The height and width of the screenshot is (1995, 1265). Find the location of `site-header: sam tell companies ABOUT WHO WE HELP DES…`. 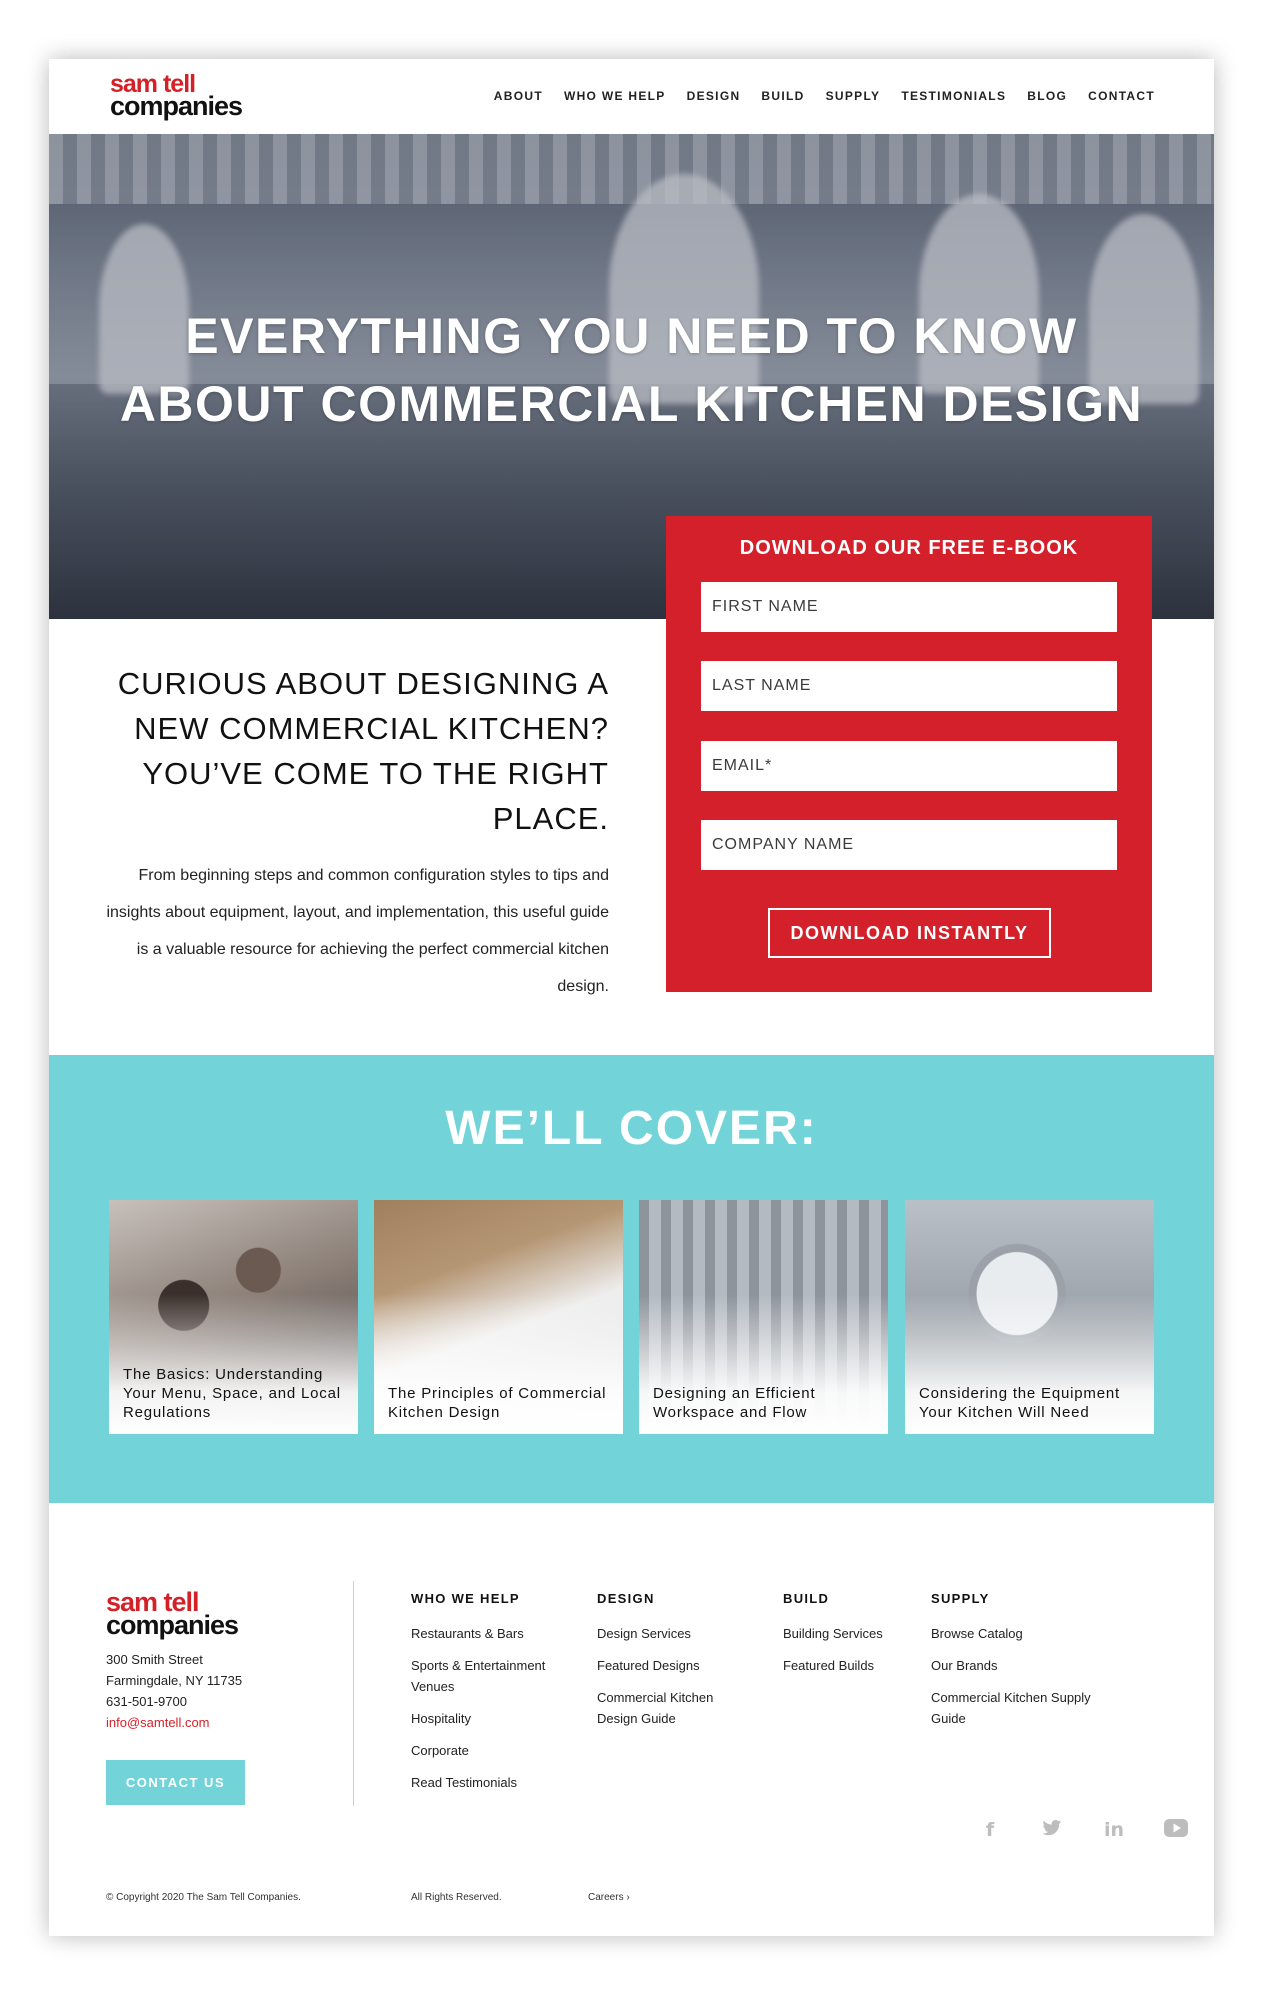

site-header: sam tell companies ABOUT WHO WE HELP DES… is located at coordinates (631, 96).